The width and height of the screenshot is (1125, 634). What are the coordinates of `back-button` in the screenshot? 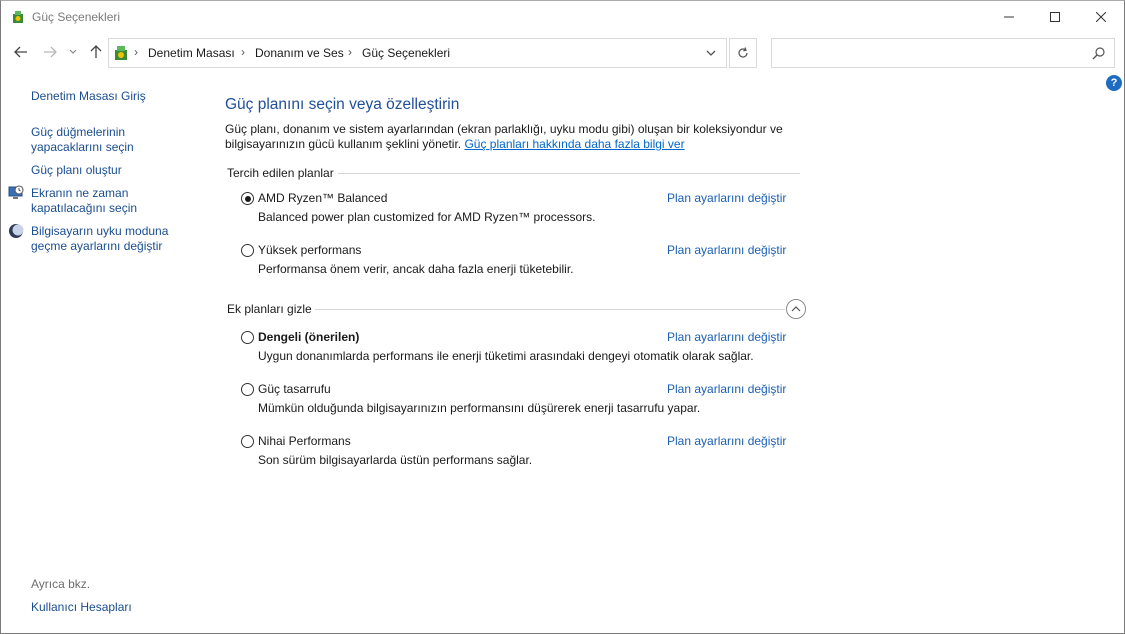 It's located at (21, 52).